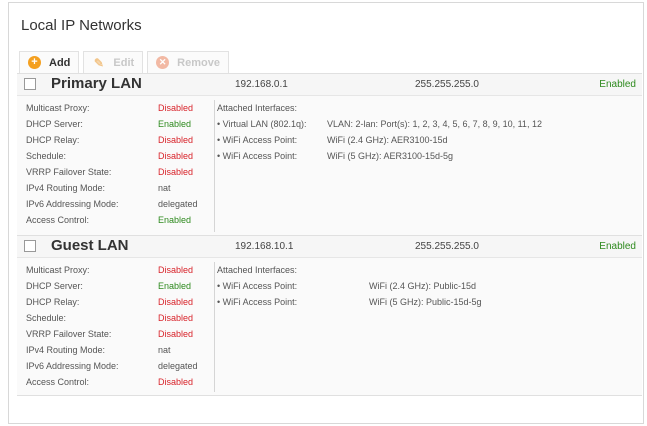 The height and width of the screenshot is (426, 647). I want to click on add-button: + Add, so click(49, 62).